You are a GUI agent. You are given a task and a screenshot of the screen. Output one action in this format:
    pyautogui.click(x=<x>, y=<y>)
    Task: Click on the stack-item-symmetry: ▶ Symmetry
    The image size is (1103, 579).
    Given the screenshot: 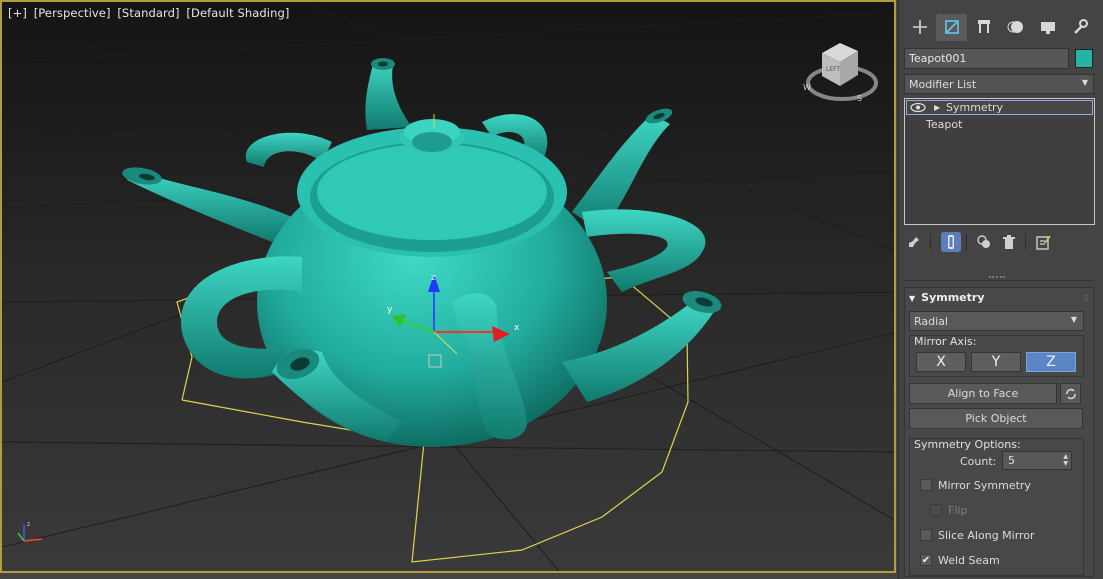 What is the action you would take?
    pyautogui.click(x=999, y=107)
    